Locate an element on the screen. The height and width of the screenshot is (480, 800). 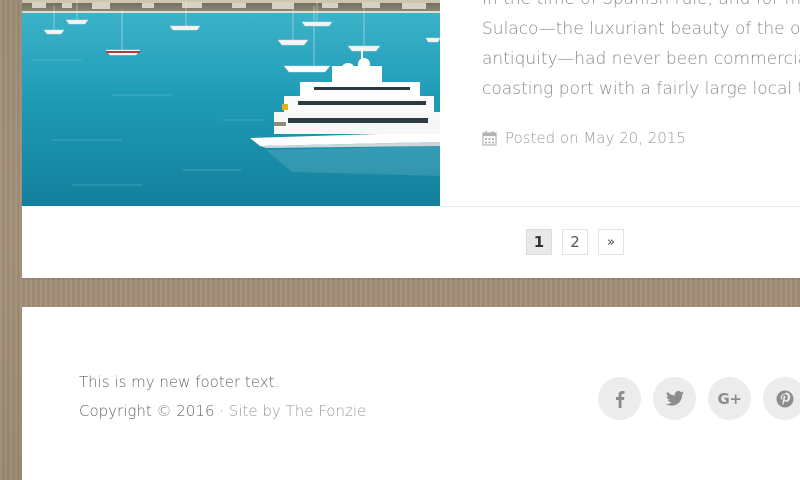
divider is located at coordinates (620, 206).